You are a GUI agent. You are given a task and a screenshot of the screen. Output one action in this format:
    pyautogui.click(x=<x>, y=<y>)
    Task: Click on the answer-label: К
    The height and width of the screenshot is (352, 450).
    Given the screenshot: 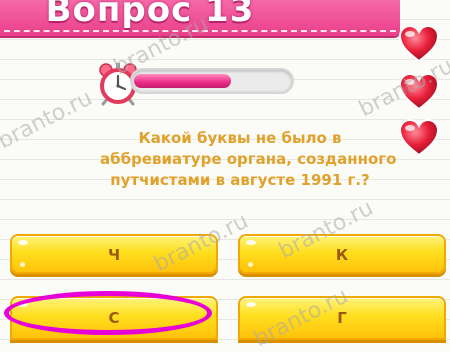 What is the action you would take?
    pyautogui.click(x=342, y=255)
    